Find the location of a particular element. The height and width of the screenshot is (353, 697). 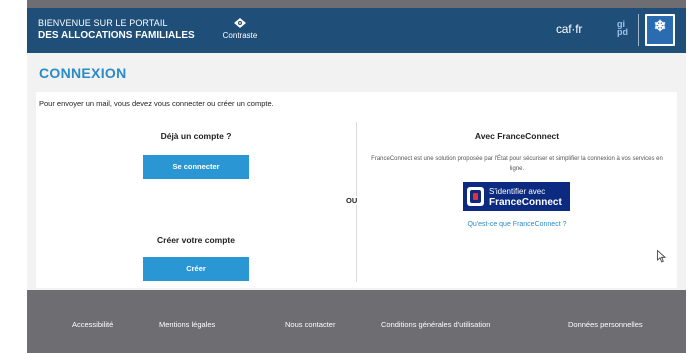

eye-icon is located at coordinates (240, 23).